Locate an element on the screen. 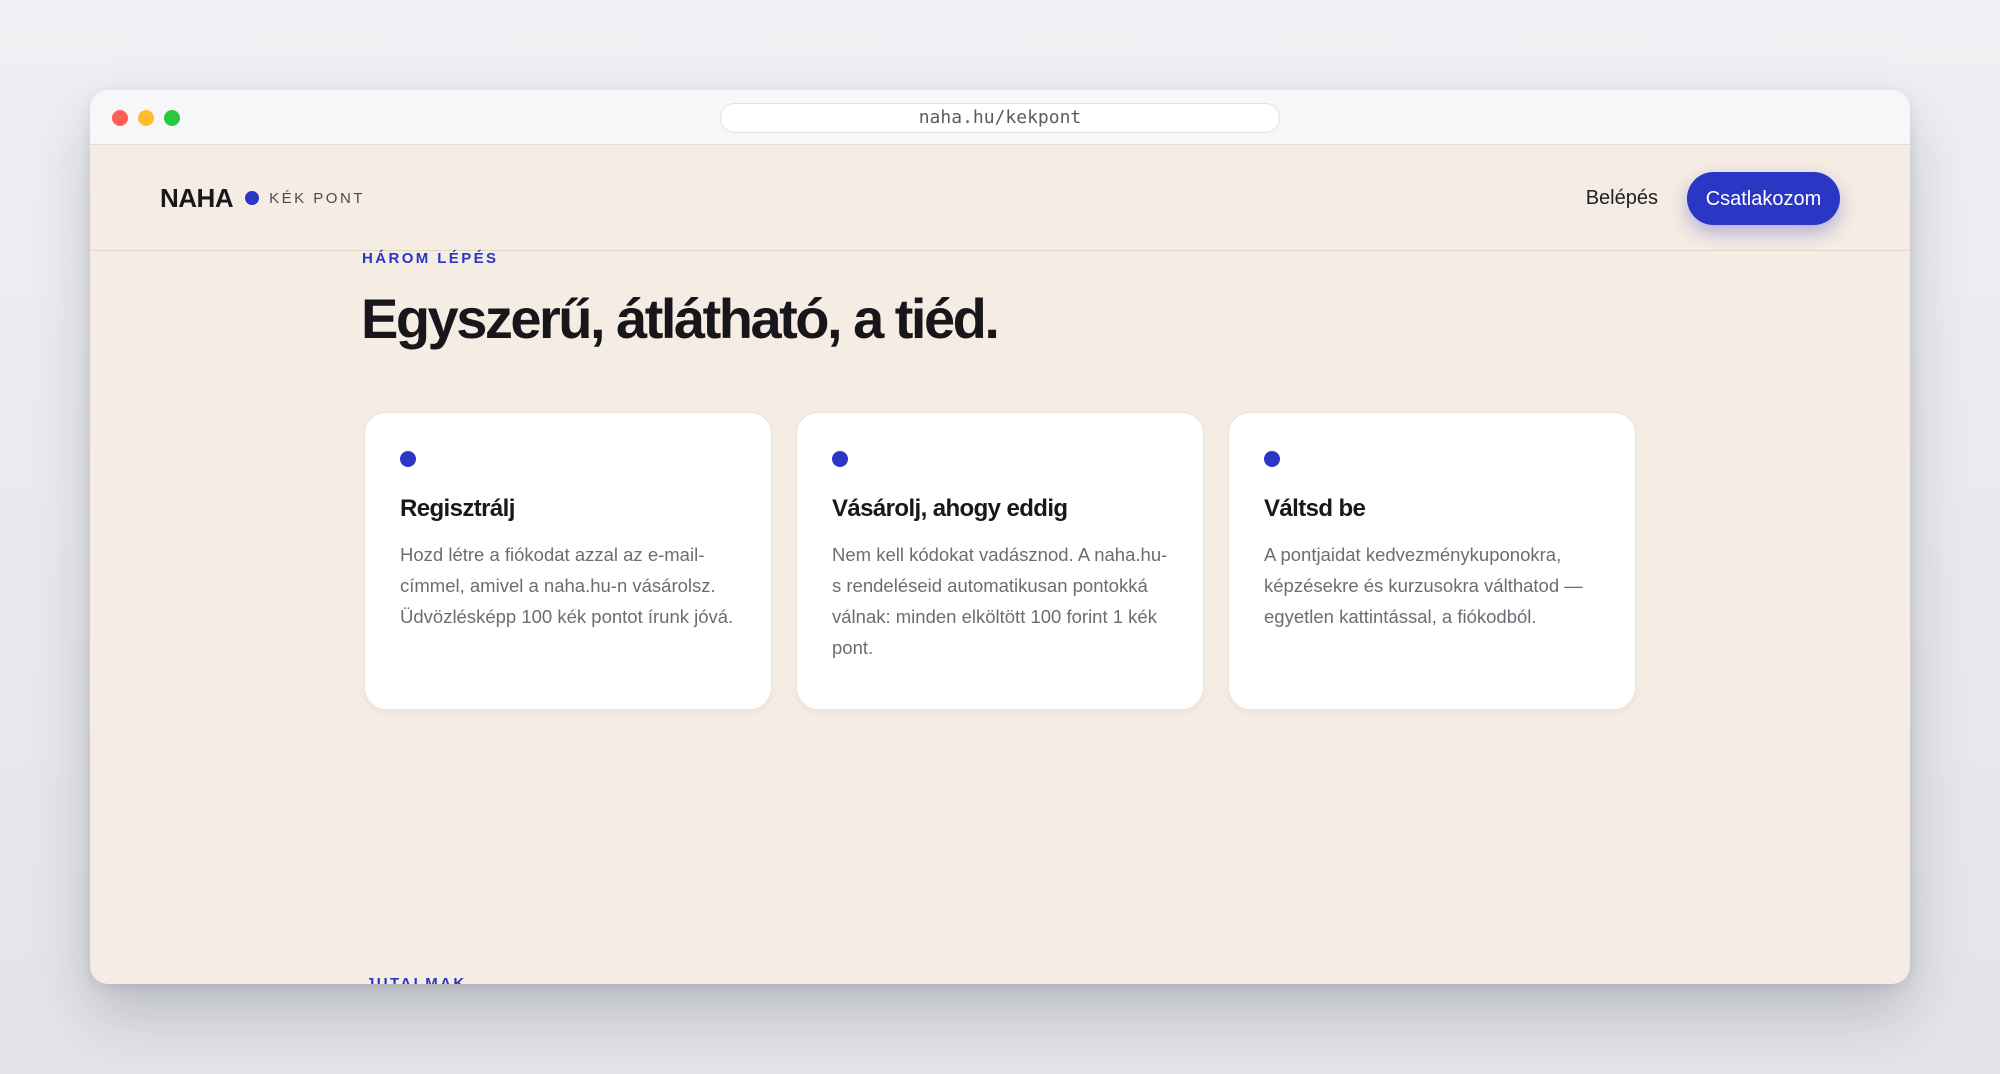 The width and height of the screenshot is (2000, 1074). section-headline: Egyszerű, átlátható, a tiéd. is located at coordinates (680, 318).